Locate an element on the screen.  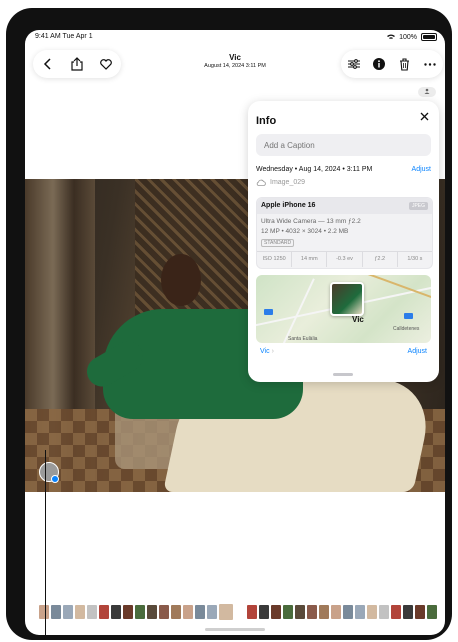
exif-ev: -0.3 ev is located at coordinates (345, 259).